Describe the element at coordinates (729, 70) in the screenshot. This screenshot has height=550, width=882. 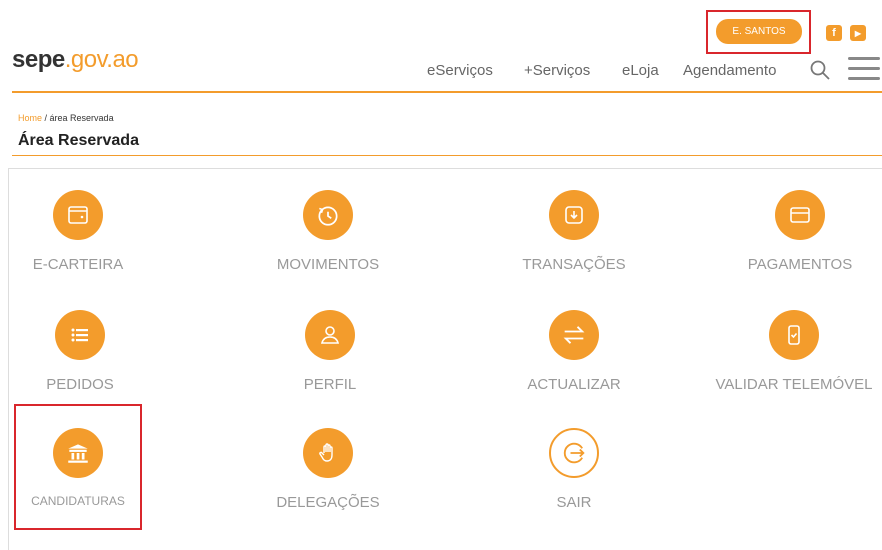
I see `nav-agendamento: Agendamento` at that location.